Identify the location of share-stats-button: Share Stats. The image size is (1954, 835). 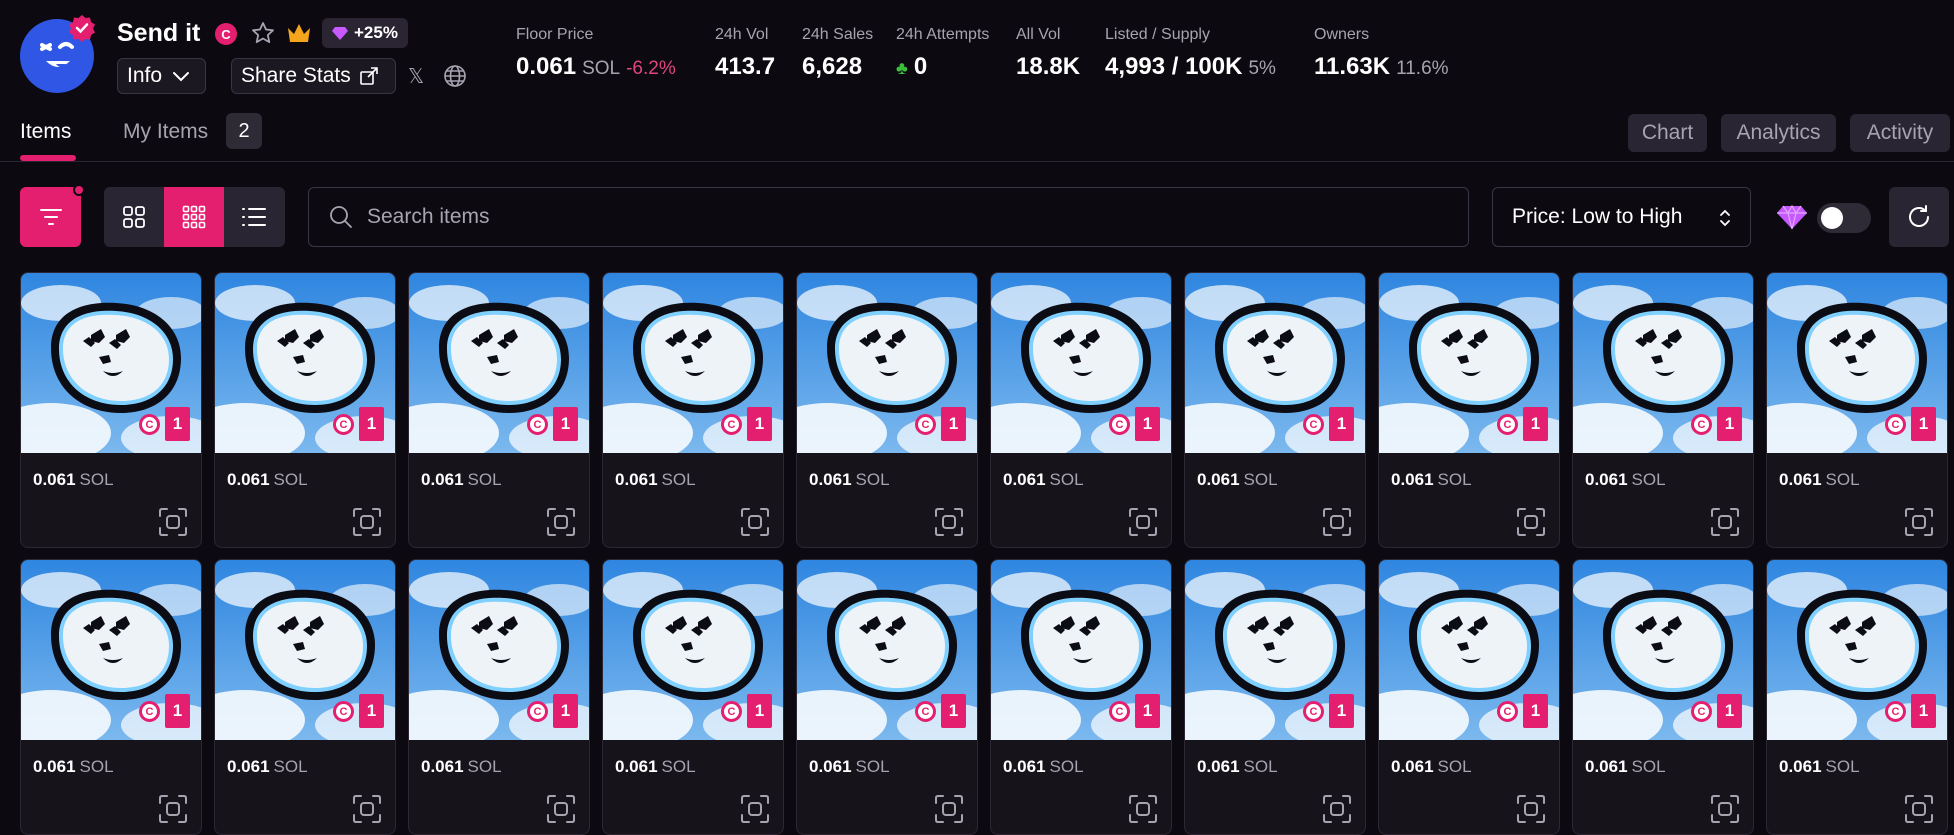
(313, 76).